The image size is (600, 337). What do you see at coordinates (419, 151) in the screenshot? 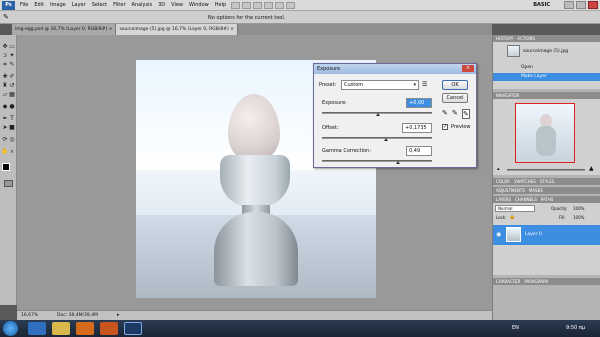
I see `gamma-field: 0,49` at bounding box center [419, 151].